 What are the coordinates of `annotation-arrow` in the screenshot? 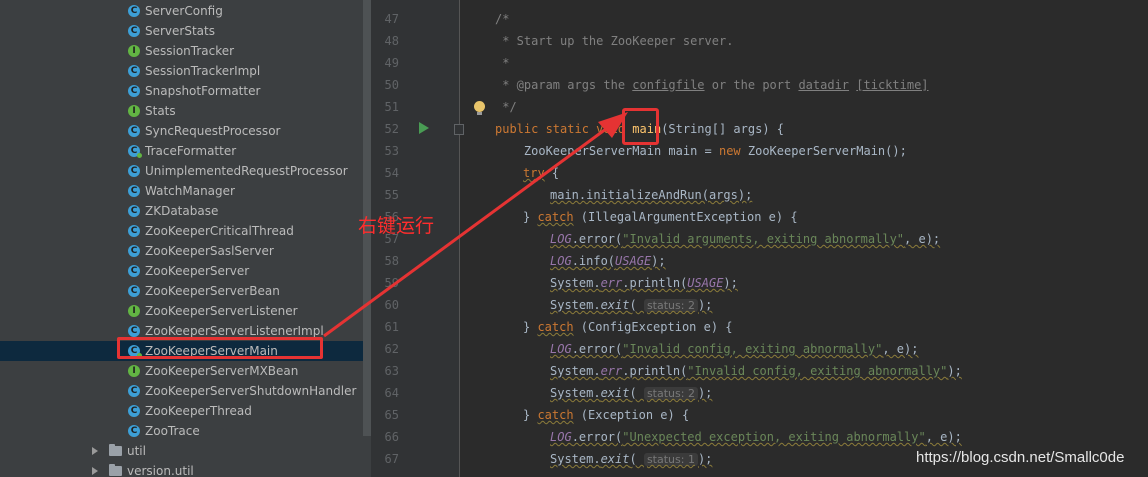 It's located at (475, 225).